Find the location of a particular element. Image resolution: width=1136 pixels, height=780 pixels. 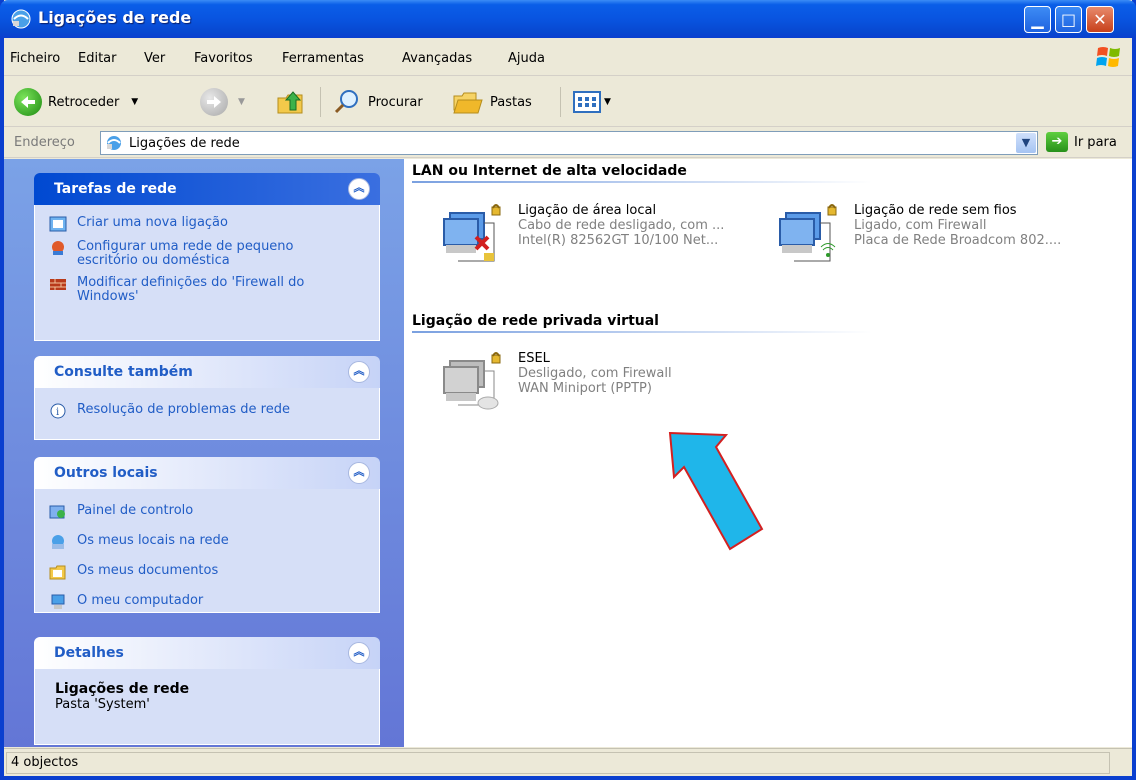

views-dropdown-icon: ▼ is located at coordinates (607, 102).